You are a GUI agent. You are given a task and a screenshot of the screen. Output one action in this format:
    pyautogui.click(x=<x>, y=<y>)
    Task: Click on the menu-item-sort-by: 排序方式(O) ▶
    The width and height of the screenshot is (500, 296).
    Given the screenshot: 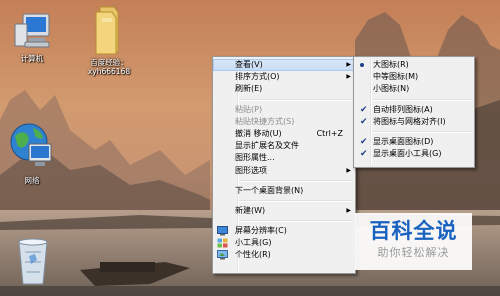 What is the action you would take?
    pyautogui.click(x=284, y=77)
    